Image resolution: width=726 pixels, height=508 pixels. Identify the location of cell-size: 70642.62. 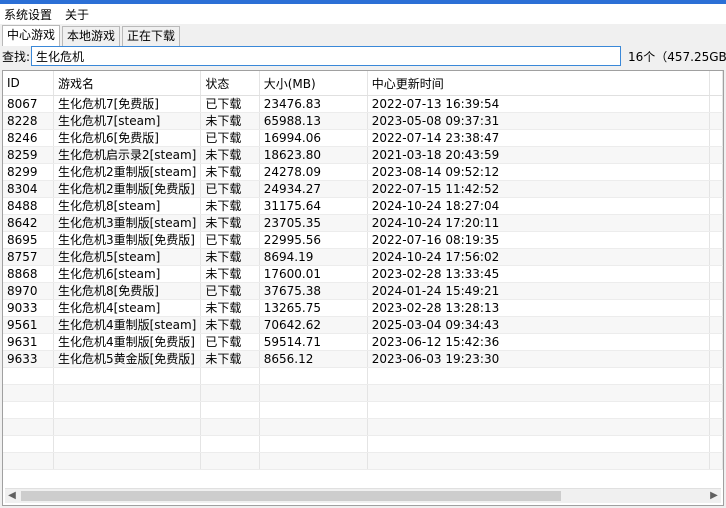
(313, 325).